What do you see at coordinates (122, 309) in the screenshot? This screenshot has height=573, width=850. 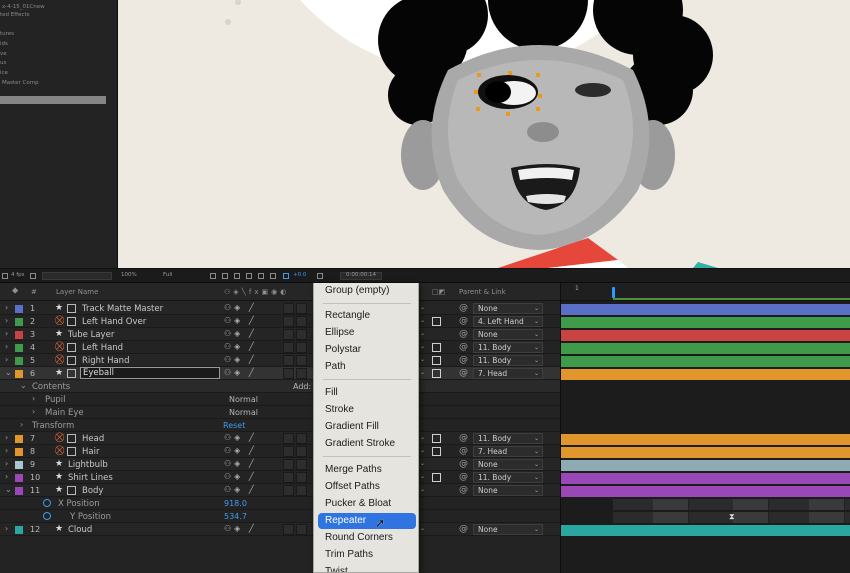 I see `layer-name: Track Matte Master` at bounding box center [122, 309].